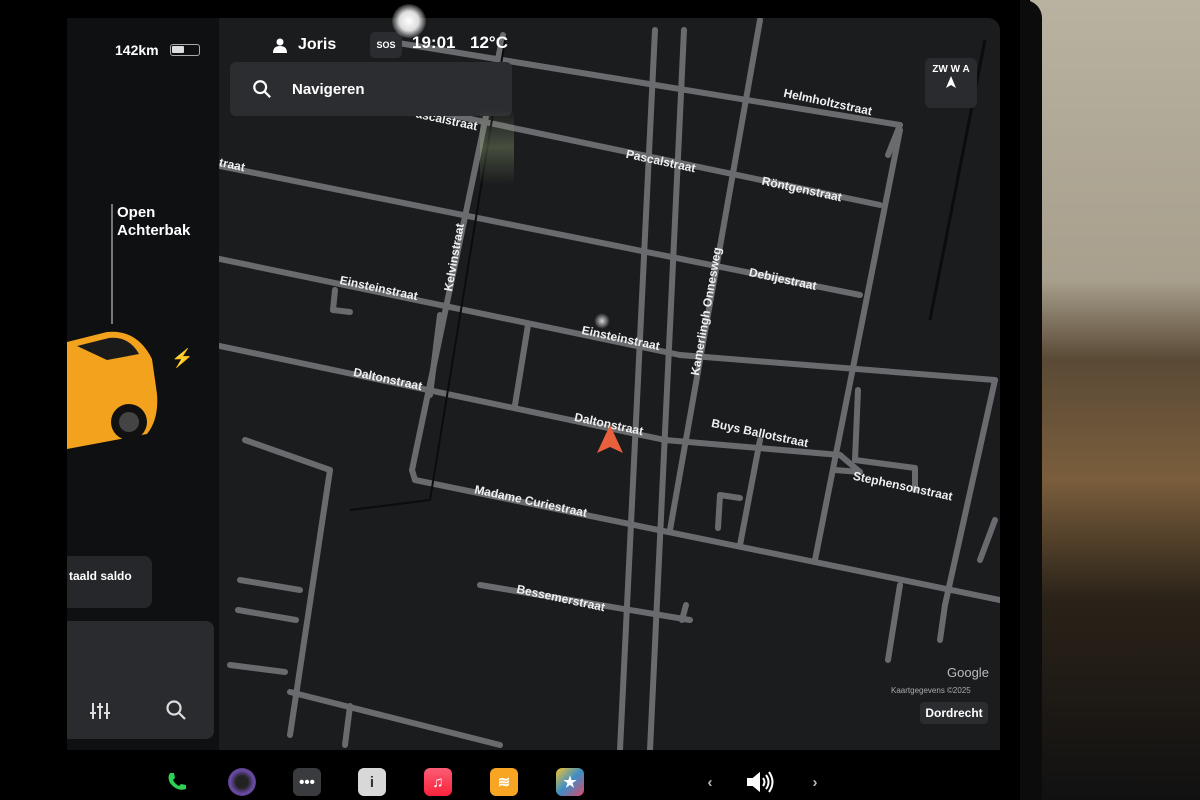  I want to click on toybox-icon: ★, so click(570, 782).